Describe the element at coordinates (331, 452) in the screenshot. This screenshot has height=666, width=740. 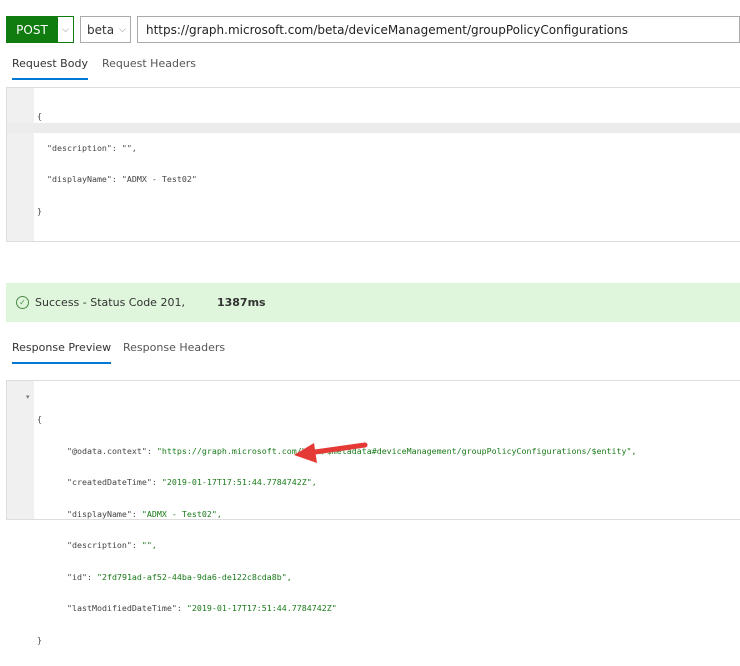
I see `red-arrow-annotation-icon` at that location.